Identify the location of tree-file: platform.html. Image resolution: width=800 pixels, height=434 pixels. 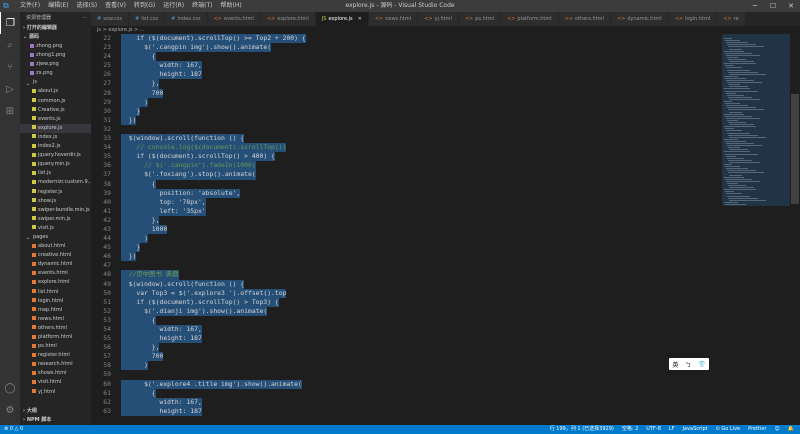
(55, 337).